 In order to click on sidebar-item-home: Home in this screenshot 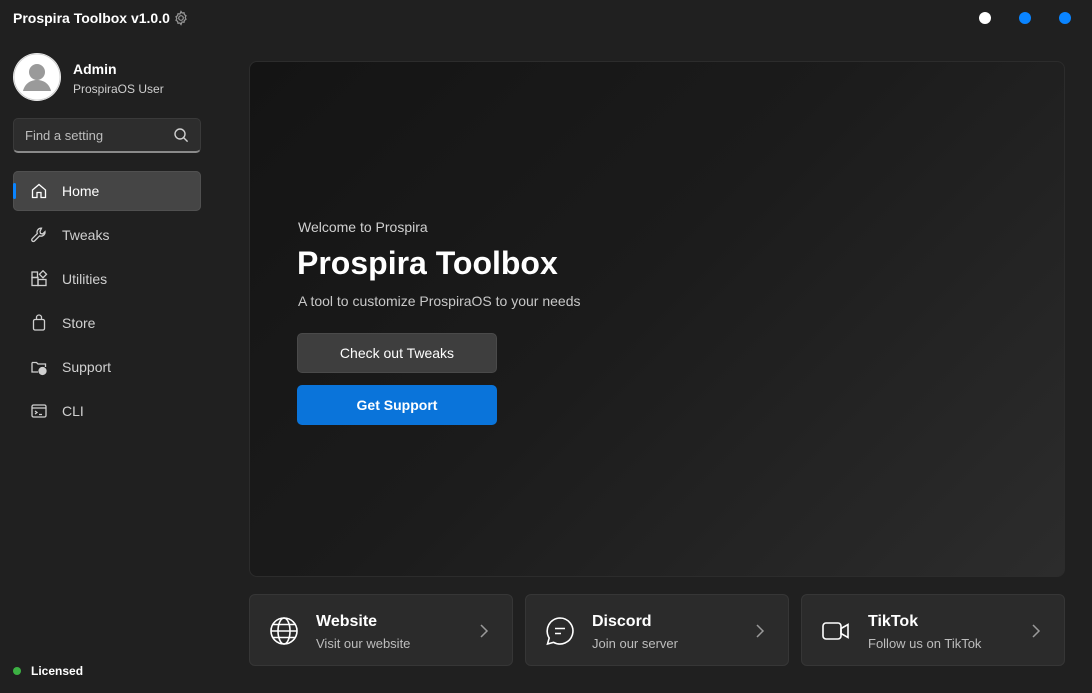, I will do `click(107, 191)`.